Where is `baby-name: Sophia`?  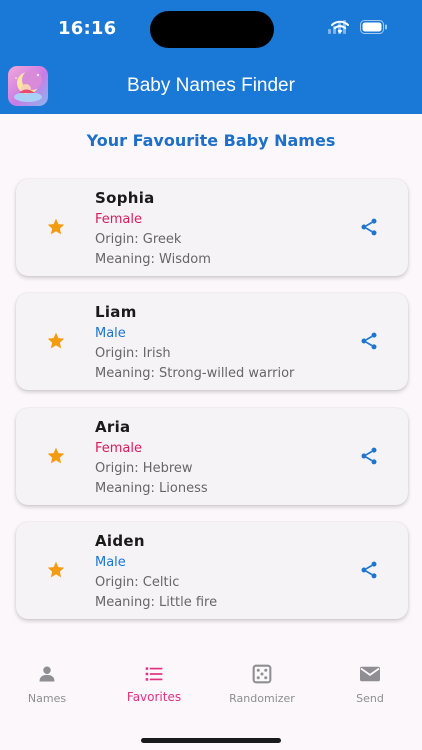
baby-name: Sophia is located at coordinates (125, 198).